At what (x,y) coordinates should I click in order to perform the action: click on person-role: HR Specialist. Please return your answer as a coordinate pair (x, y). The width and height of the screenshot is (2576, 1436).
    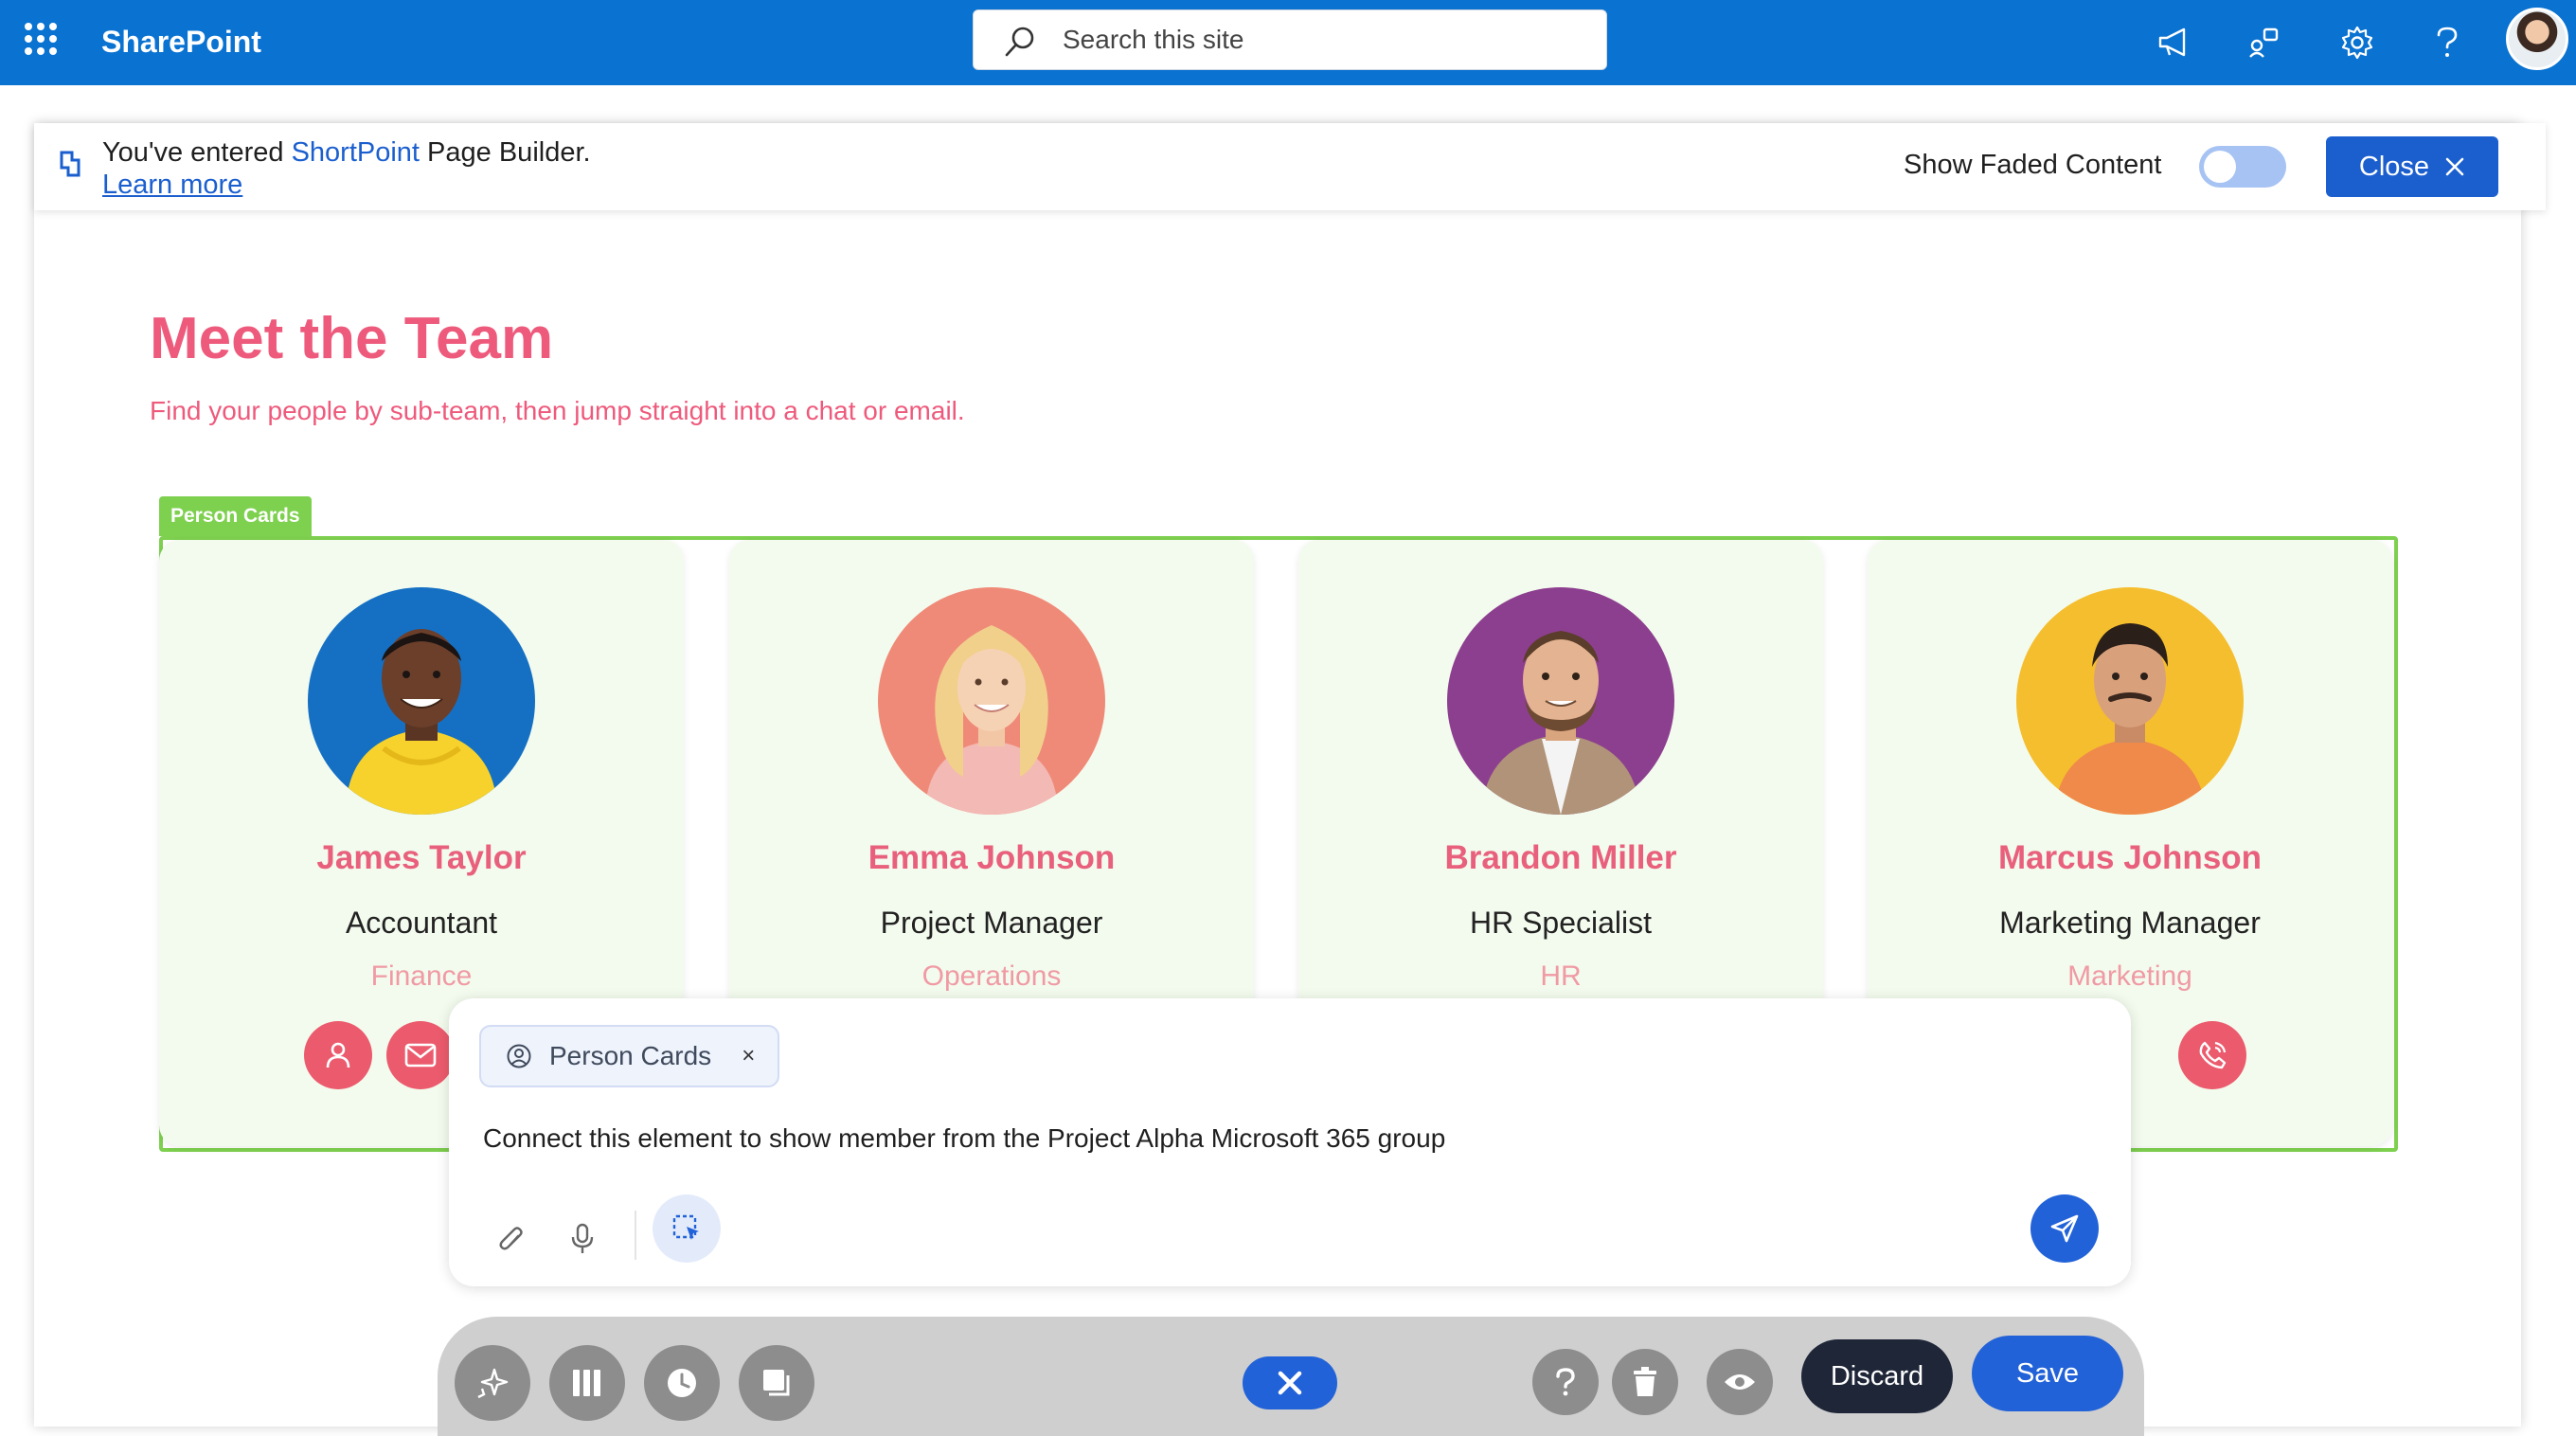
    Looking at the image, I should click on (1561, 923).